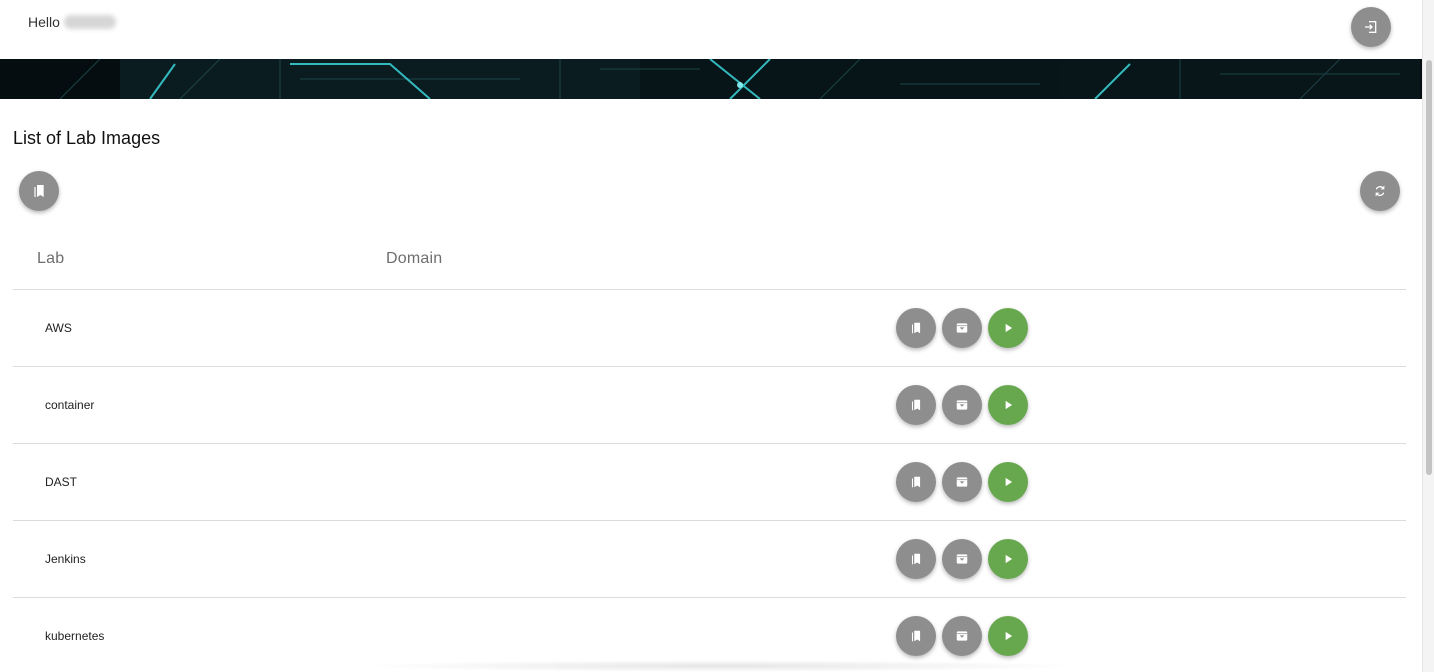  I want to click on lab-name: kubernetes, so click(75, 636).